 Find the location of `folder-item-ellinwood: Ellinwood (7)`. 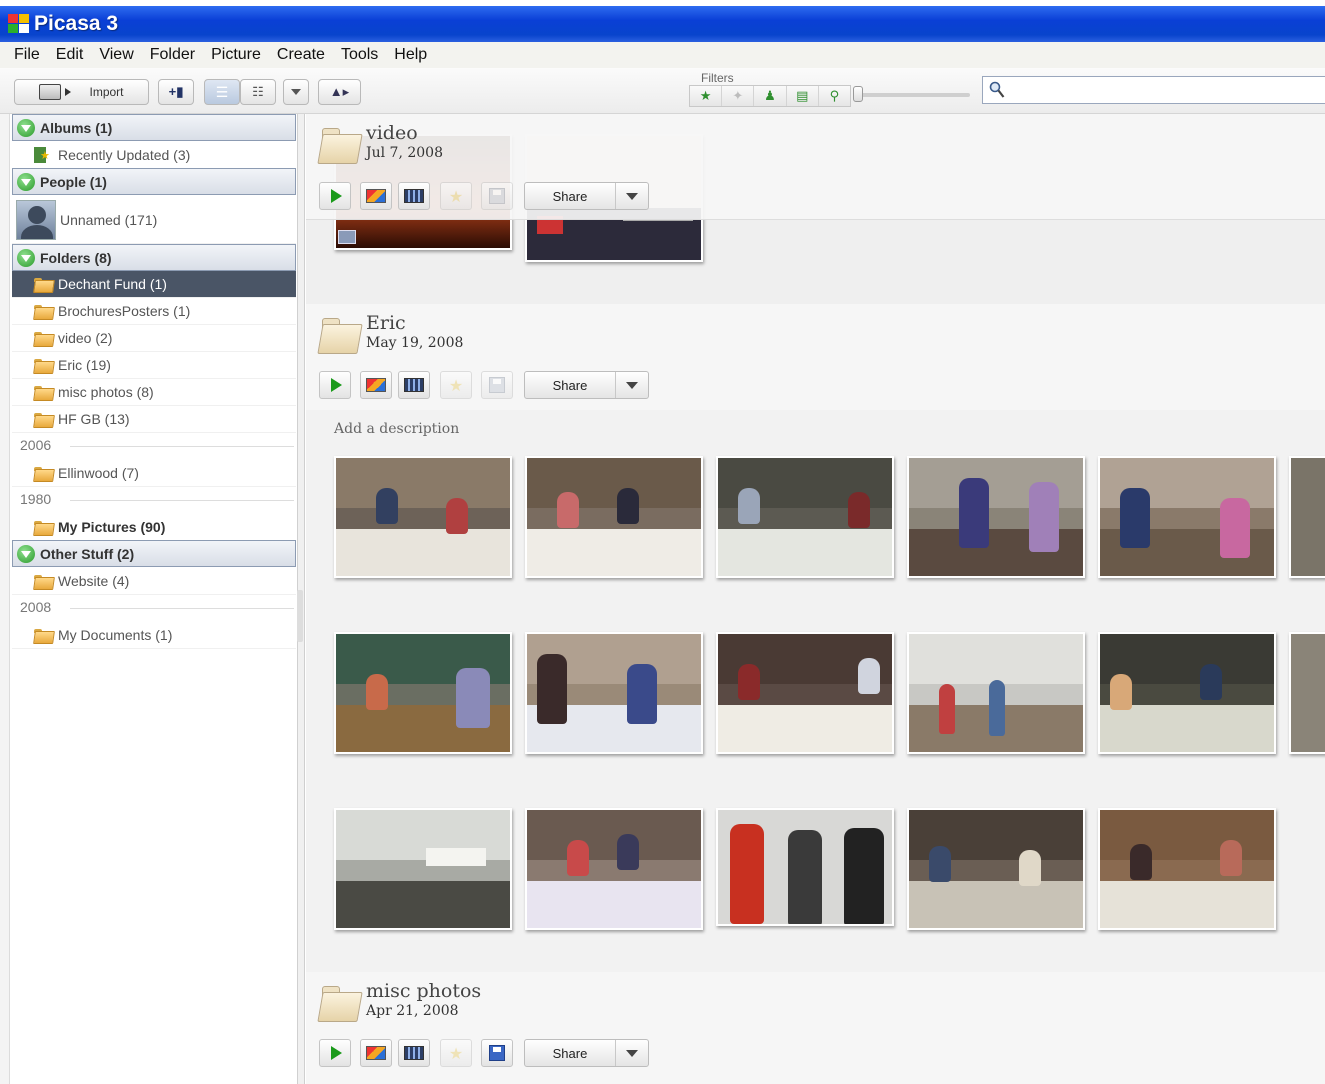

folder-item-ellinwood: Ellinwood (7) is located at coordinates (154, 473).